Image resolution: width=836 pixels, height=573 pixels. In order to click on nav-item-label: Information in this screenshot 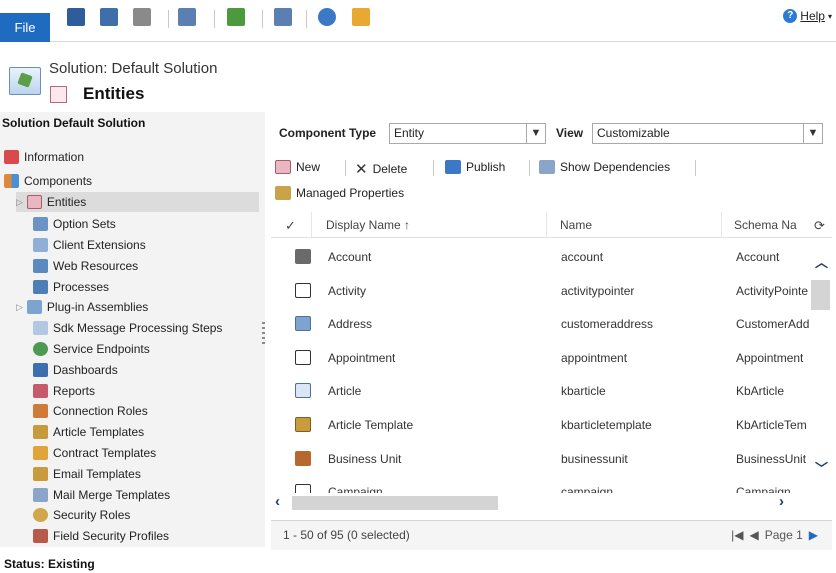, I will do `click(54, 157)`.